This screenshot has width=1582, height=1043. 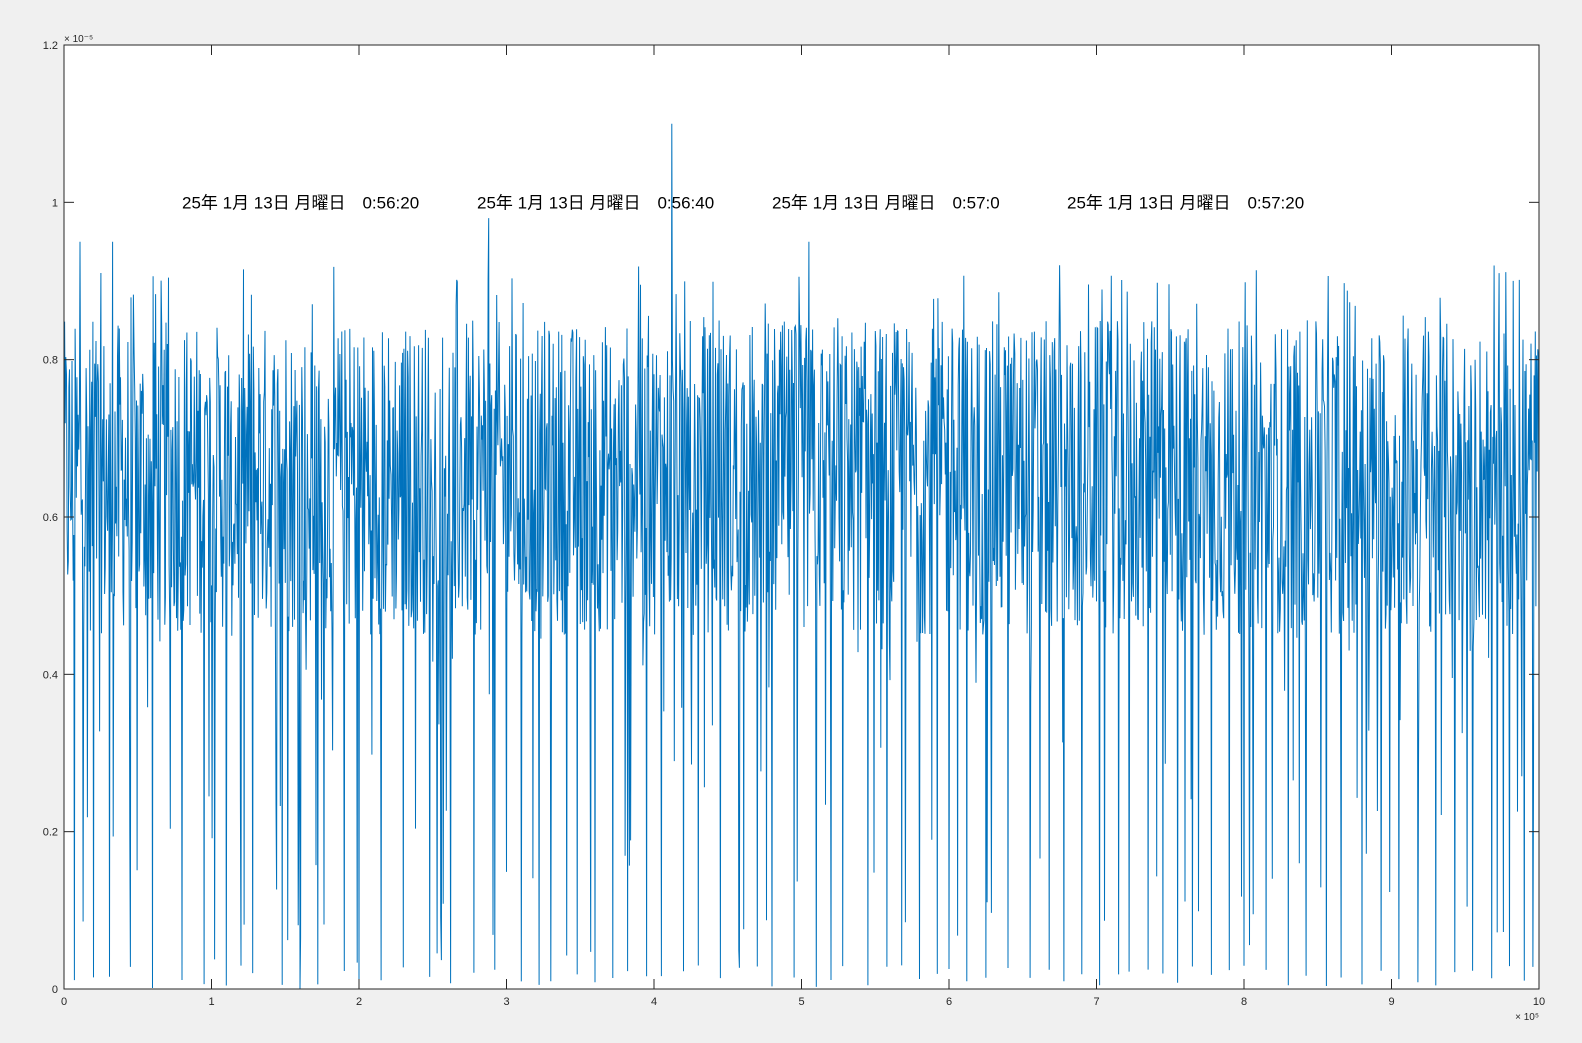 What do you see at coordinates (64, 1002) in the screenshot?
I see `x-tick-label: 0` at bounding box center [64, 1002].